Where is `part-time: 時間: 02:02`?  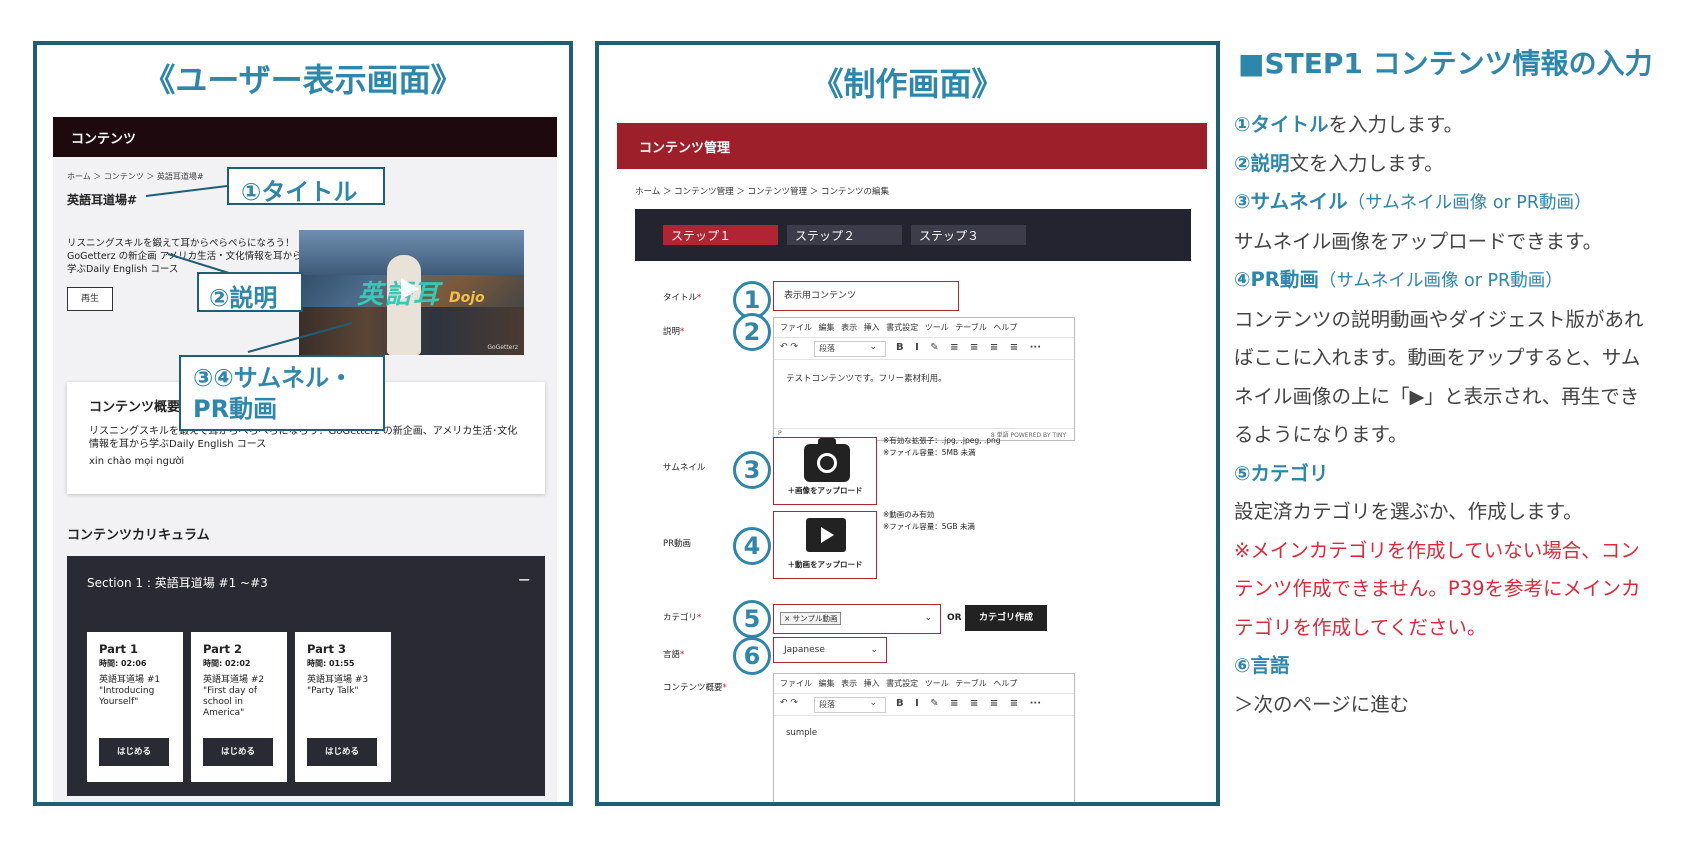 part-time: 時間: 02:02 is located at coordinates (227, 663).